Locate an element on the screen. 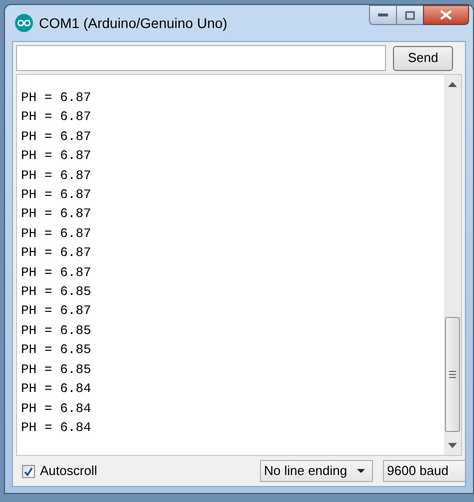  minimize-icon is located at coordinates (383, 15).